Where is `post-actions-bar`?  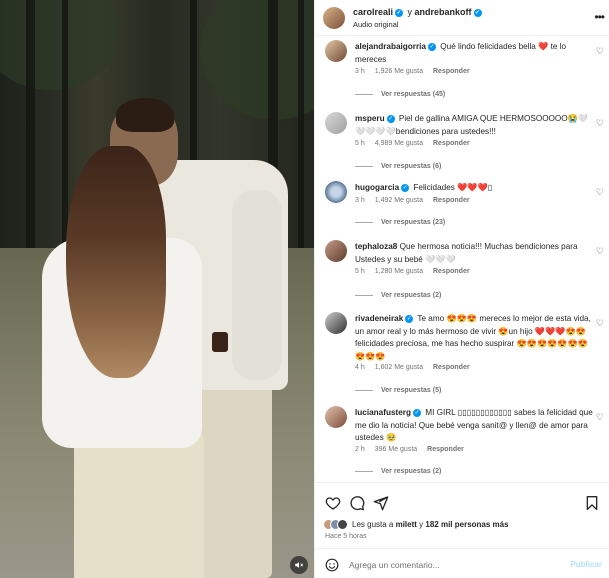
post-actions-bar is located at coordinates (462, 500).